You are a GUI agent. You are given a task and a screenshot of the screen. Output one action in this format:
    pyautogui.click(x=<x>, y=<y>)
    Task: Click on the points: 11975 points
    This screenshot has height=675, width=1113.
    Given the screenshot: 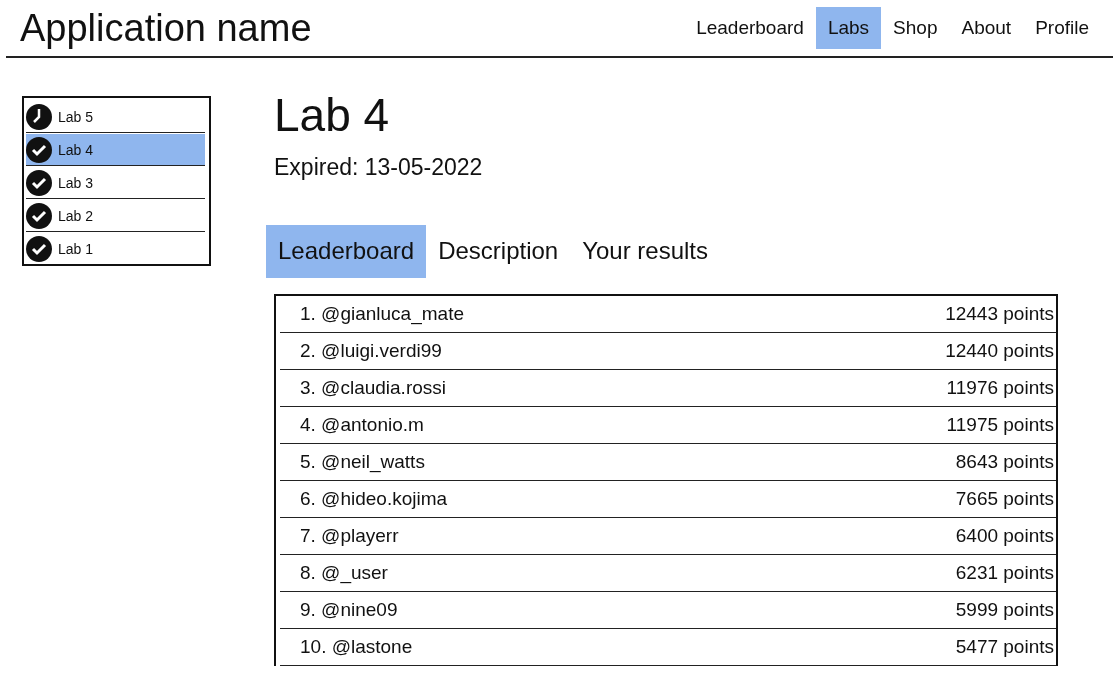 What is the action you would take?
    pyautogui.click(x=1000, y=425)
    